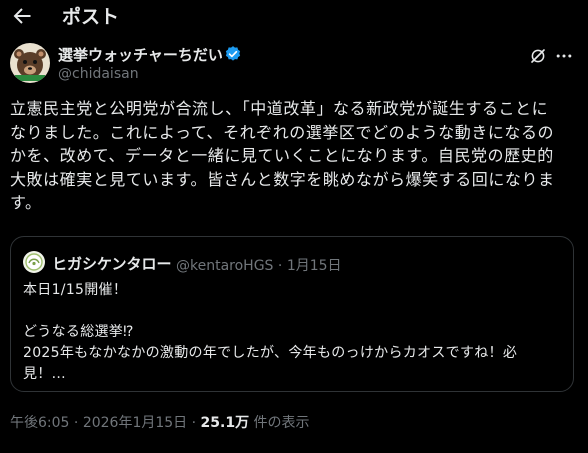 This screenshot has width=588, height=453. Describe the element at coordinates (135, 423) in the screenshot. I see `post-date: 2026年1月15日` at that location.